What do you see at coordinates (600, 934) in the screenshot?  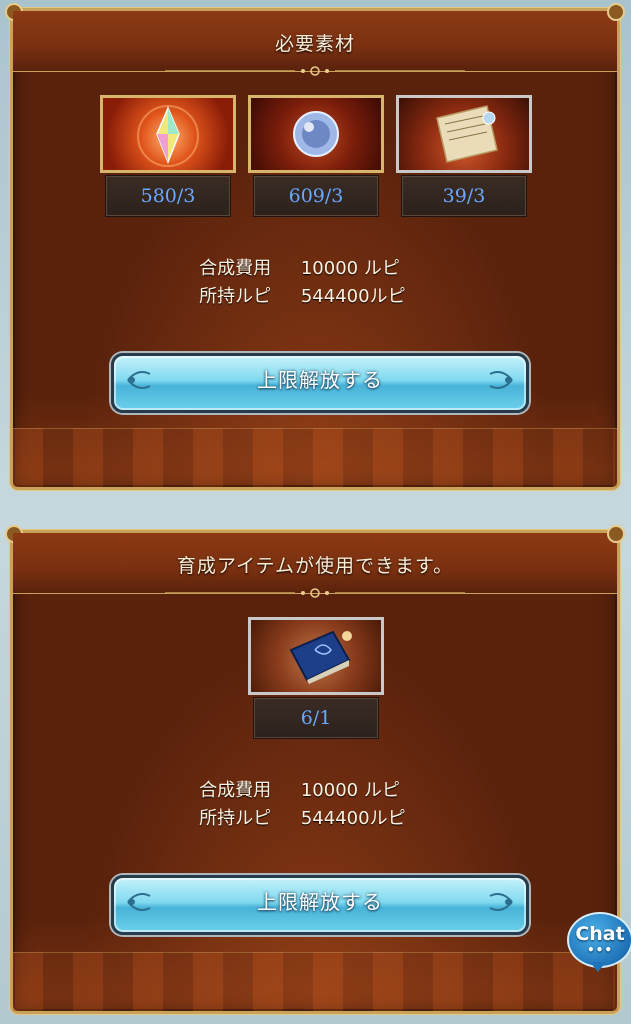 I see `chat-label: Chat` at bounding box center [600, 934].